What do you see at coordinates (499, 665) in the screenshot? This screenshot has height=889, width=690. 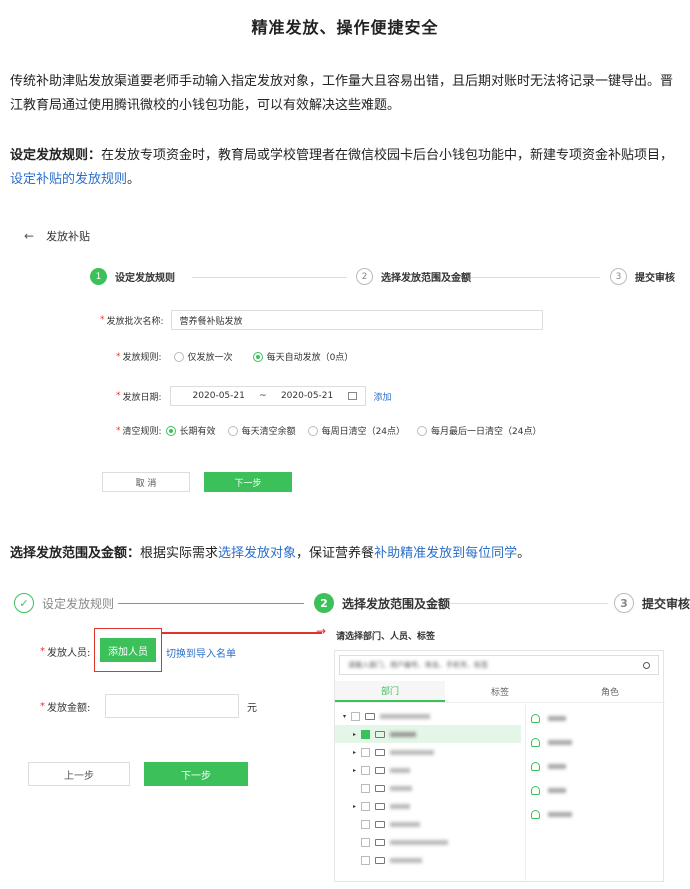 I see `panel-search-input: 请输入部门、用户编号、姓名、手机号、标签` at bounding box center [499, 665].